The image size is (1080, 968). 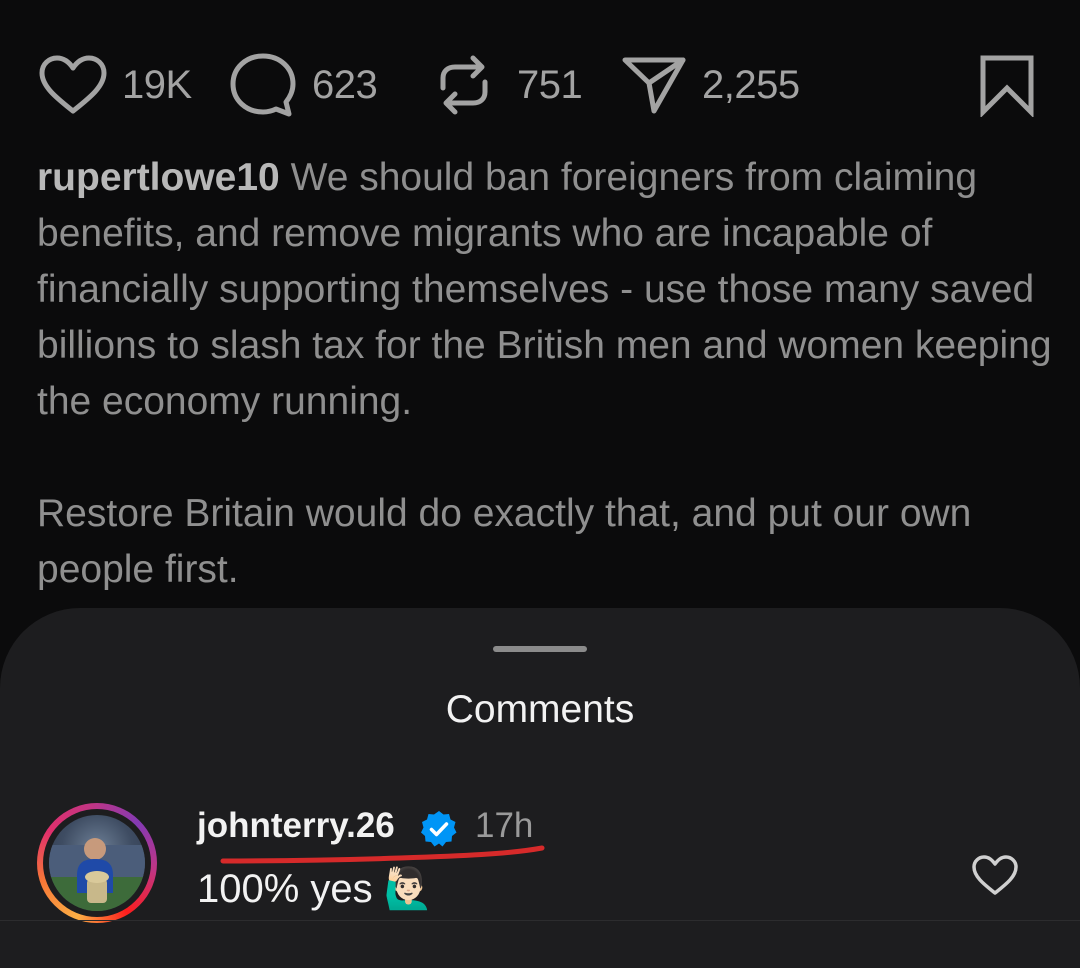 What do you see at coordinates (540, 649) in the screenshot?
I see `sheet-drag-handle` at bounding box center [540, 649].